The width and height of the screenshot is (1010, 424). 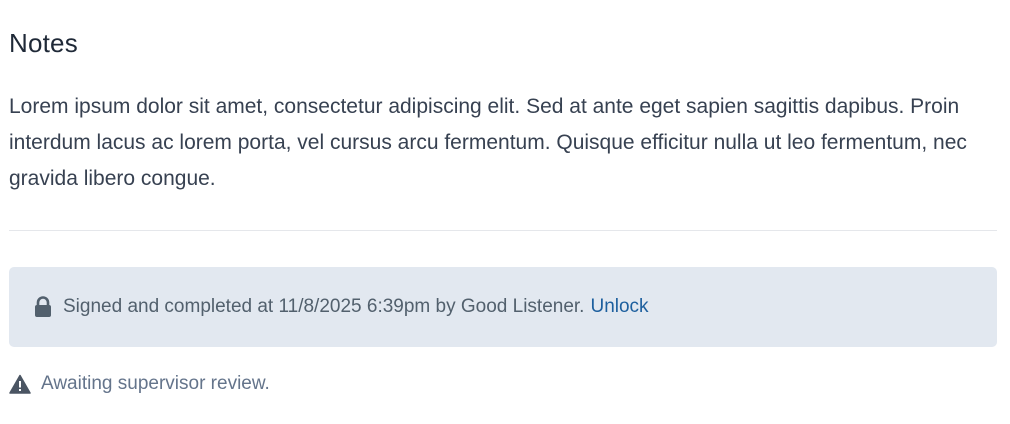 What do you see at coordinates (155, 383) in the screenshot?
I see `review-status-text: Awaiting supervisor review.` at bounding box center [155, 383].